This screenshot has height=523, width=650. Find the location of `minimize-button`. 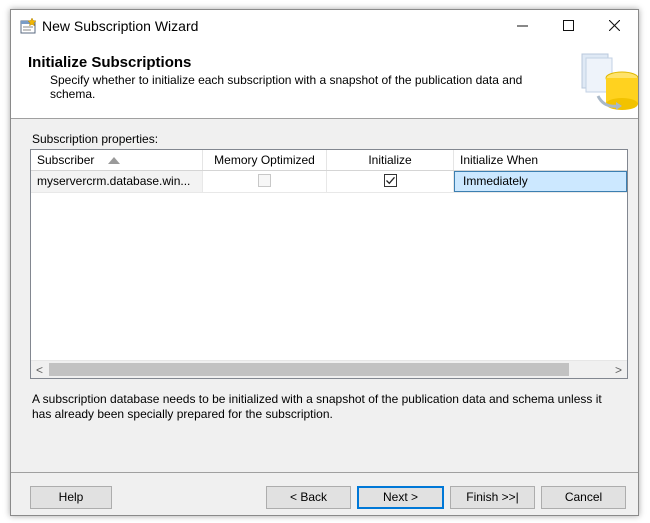

minimize-button is located at coordinates (522, 25).